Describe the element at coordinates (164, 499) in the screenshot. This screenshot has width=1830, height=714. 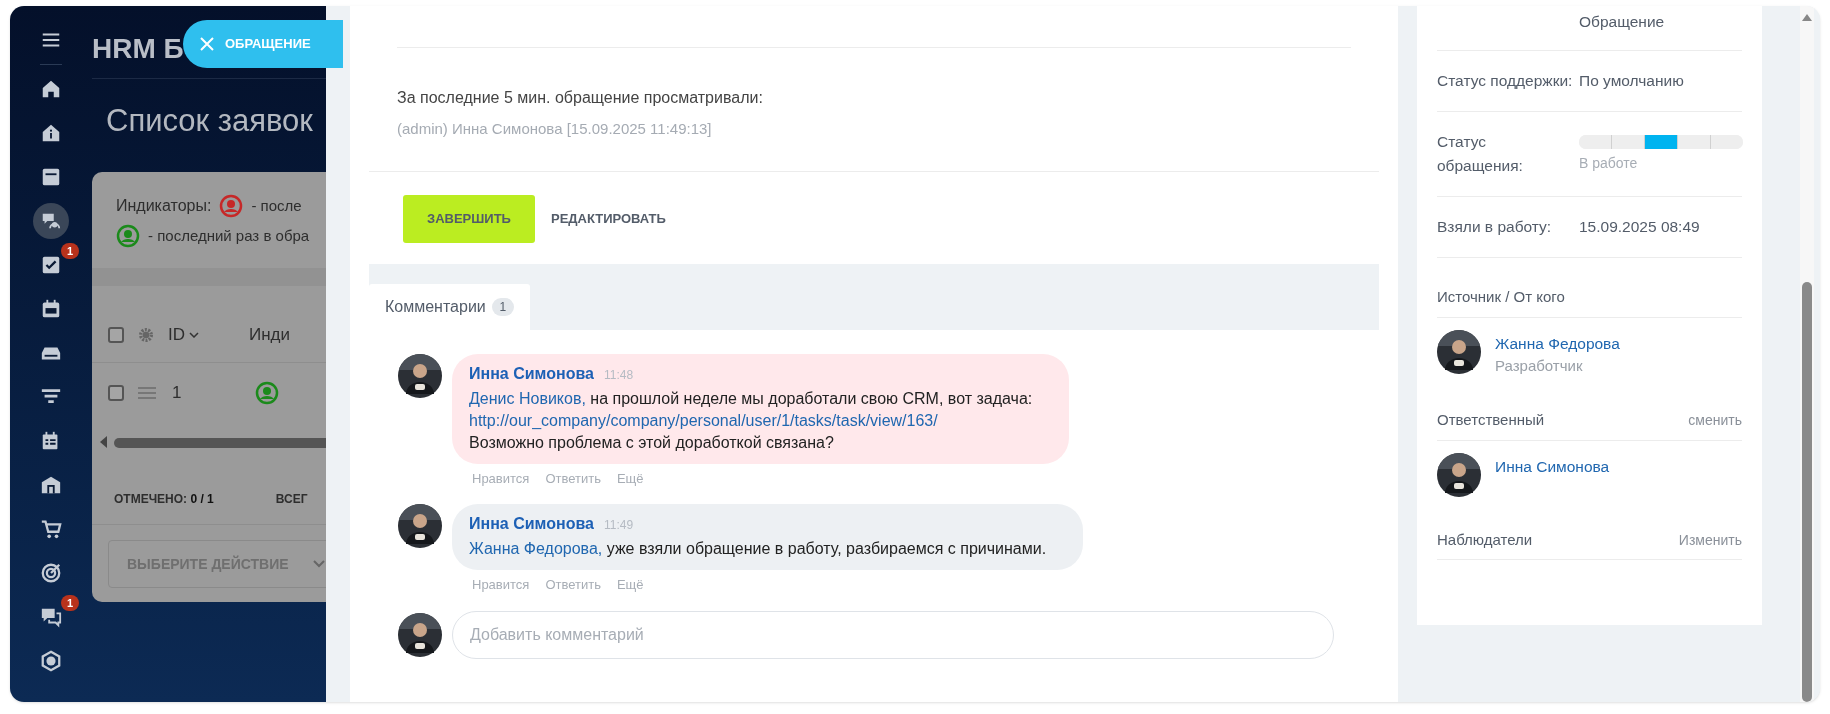
I see `selected-count: ОТМЕЧЕНО: 0 / 1` at that location.